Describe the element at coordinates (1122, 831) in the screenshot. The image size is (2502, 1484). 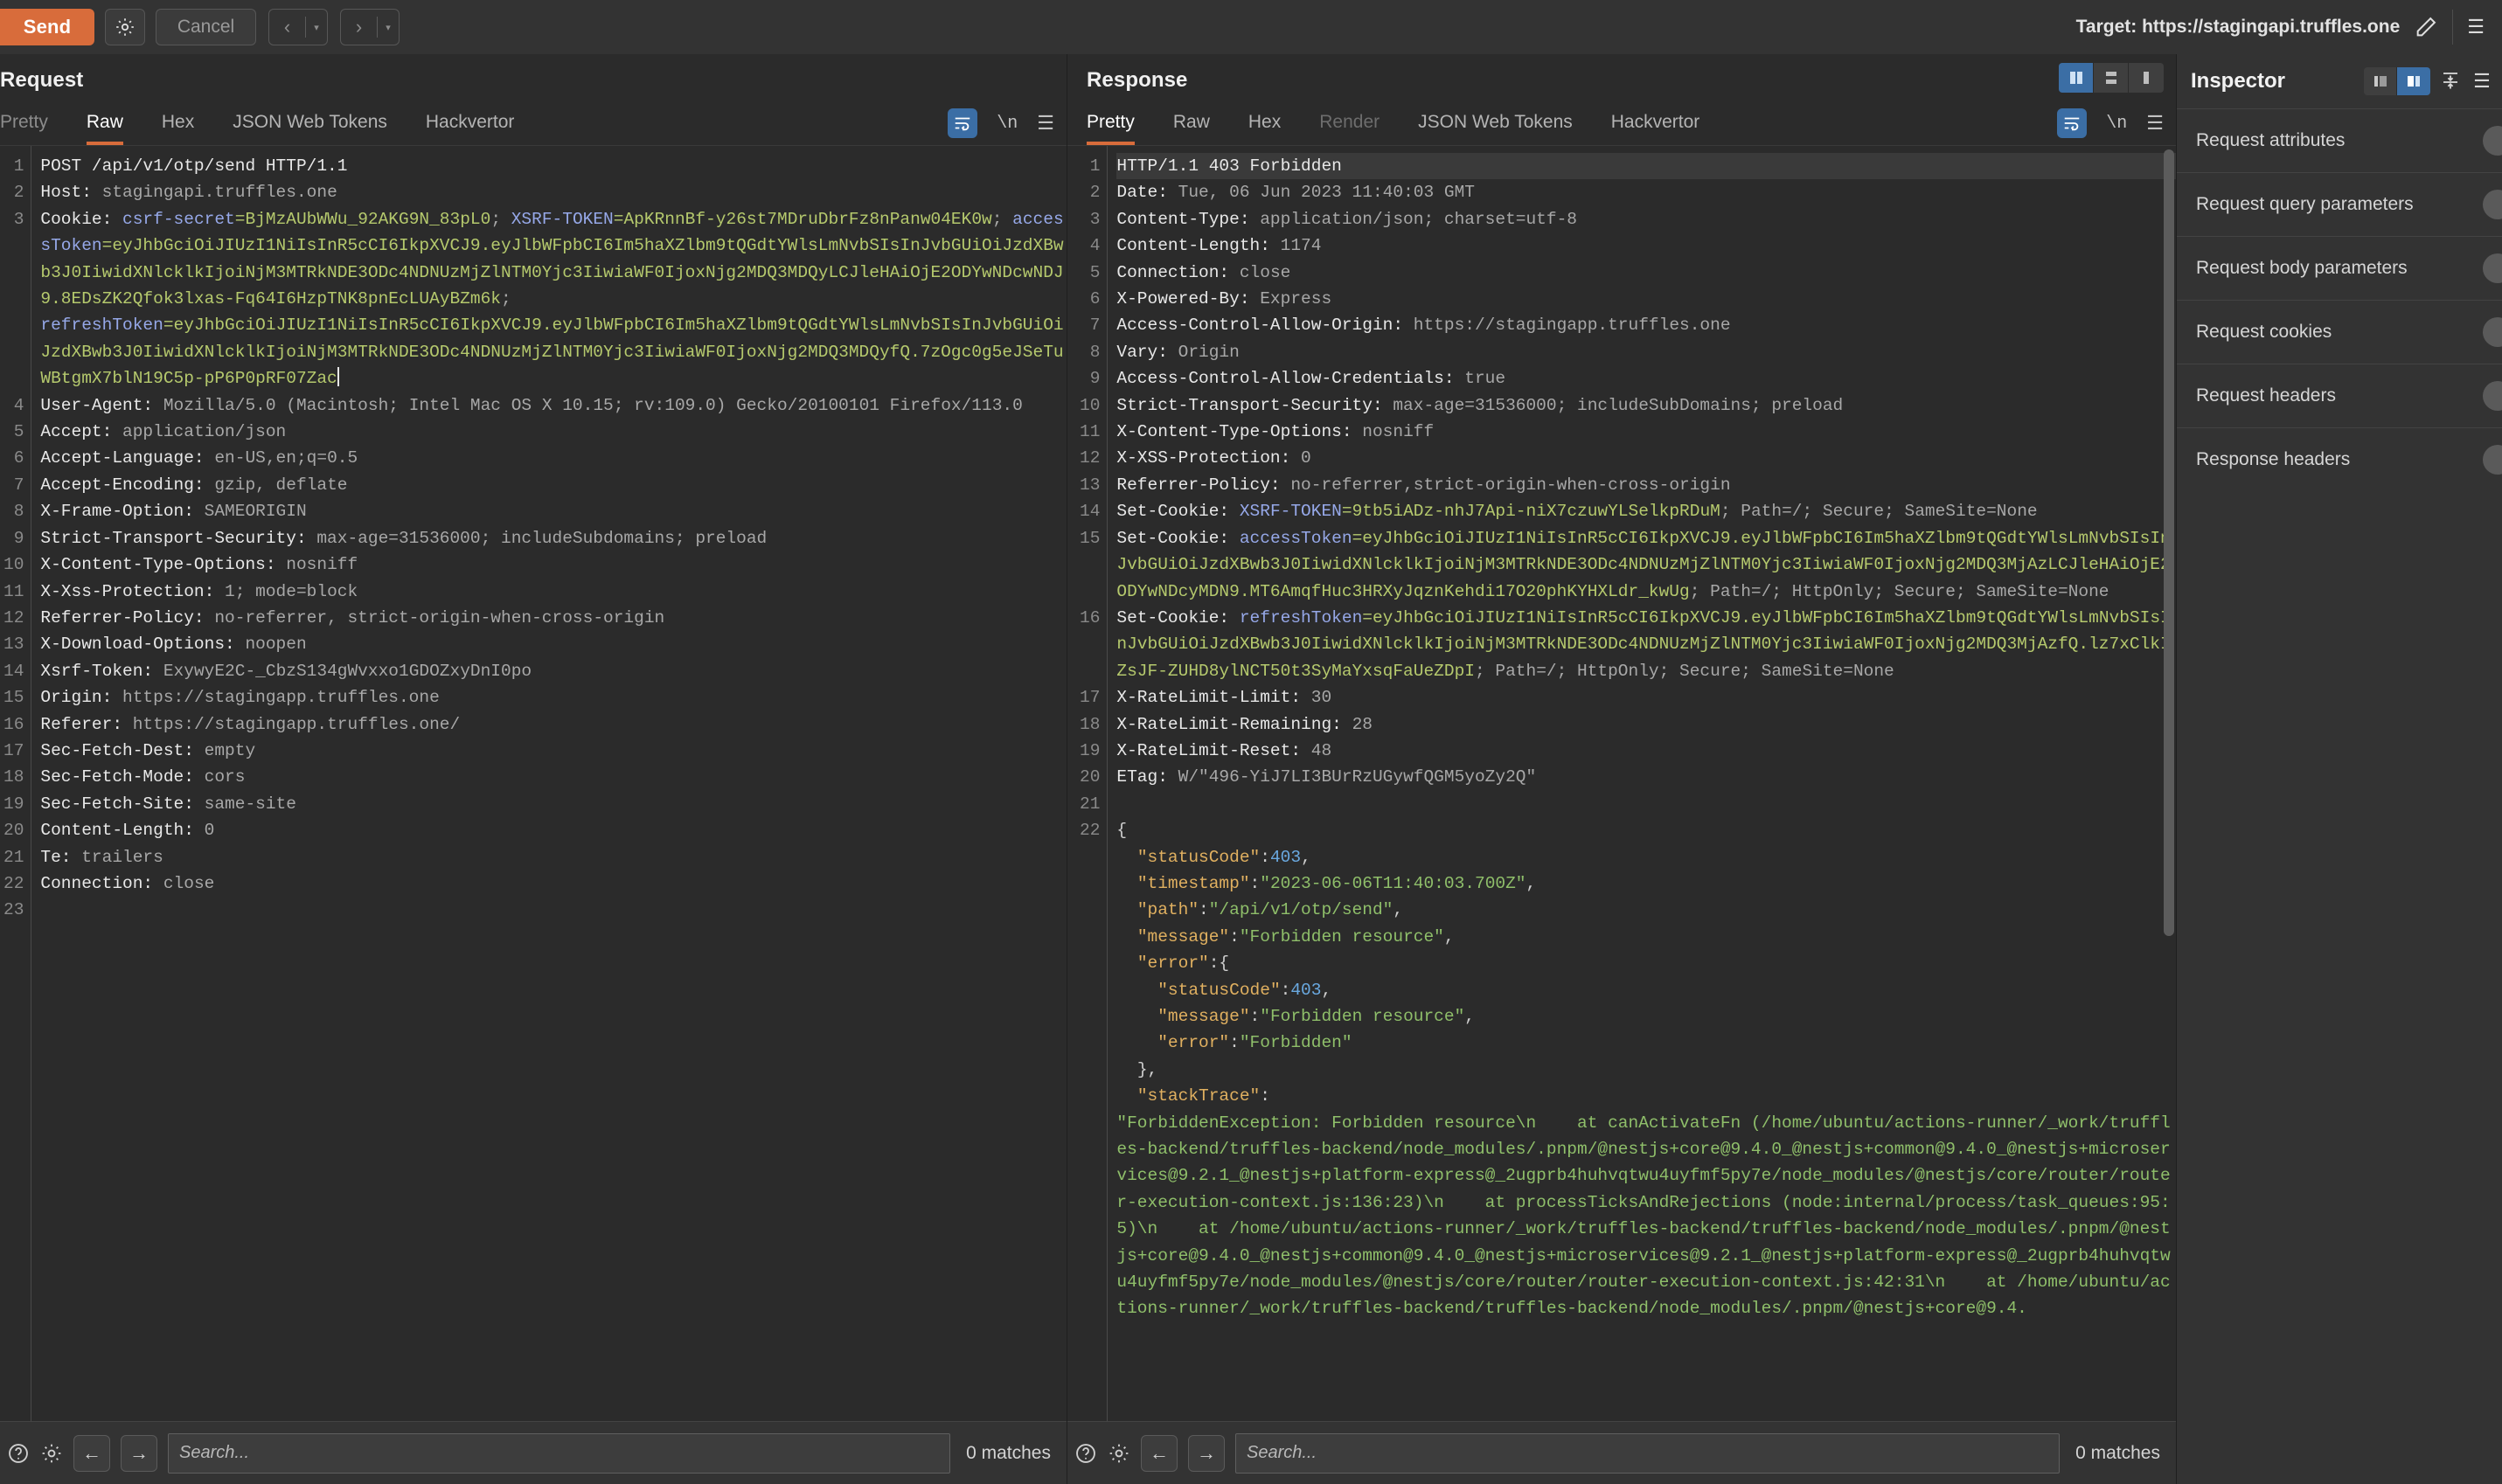
I see `code-line: {` at that location.